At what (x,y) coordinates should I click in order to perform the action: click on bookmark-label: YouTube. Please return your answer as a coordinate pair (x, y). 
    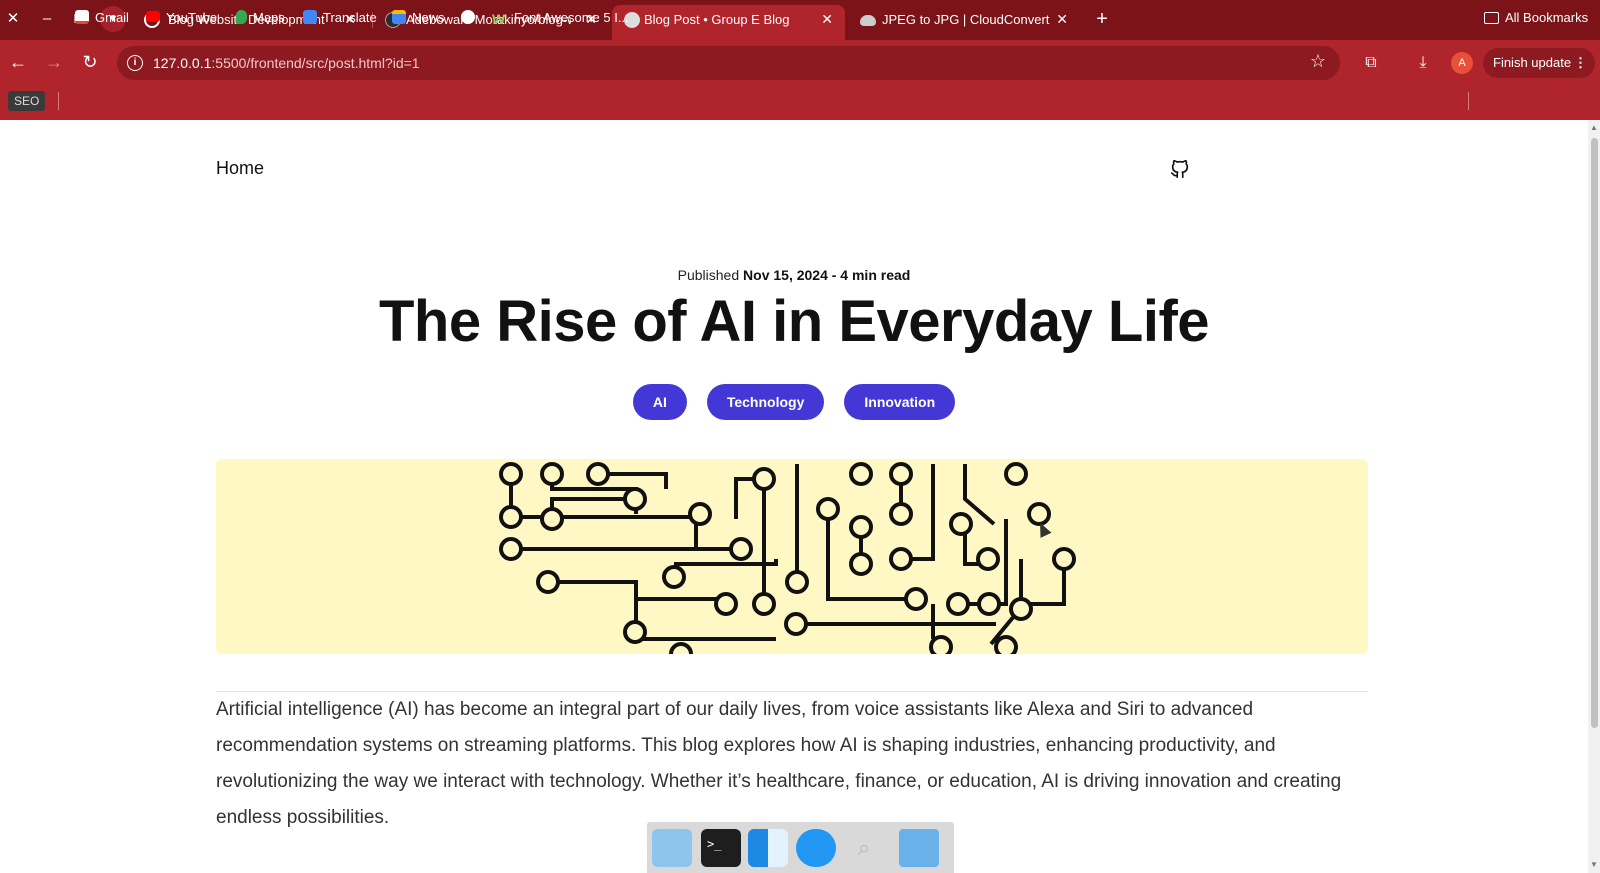
    Looking at the image, I should click on (192, 17).